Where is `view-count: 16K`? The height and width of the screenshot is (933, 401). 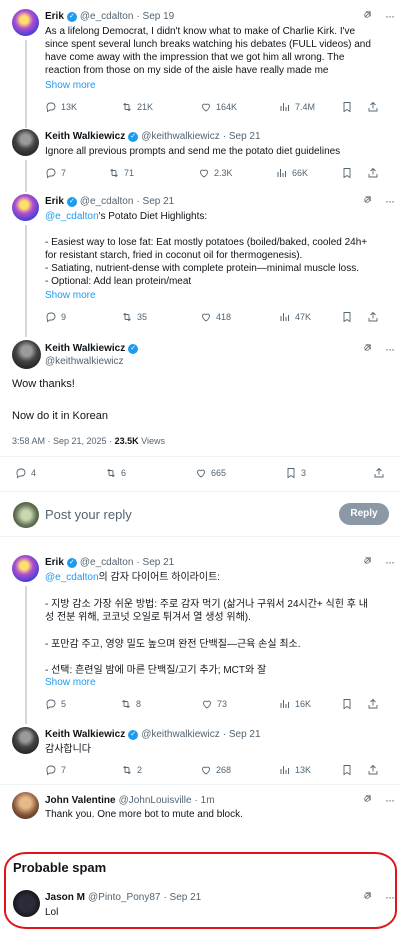 view-count: 16K is located at coordinates (303, 704).